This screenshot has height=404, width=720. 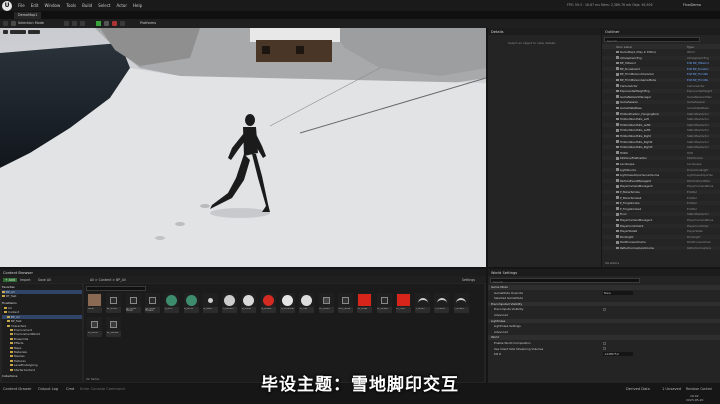 I want to click on folder-tree-item: Effects, so click(x=42, y=343).